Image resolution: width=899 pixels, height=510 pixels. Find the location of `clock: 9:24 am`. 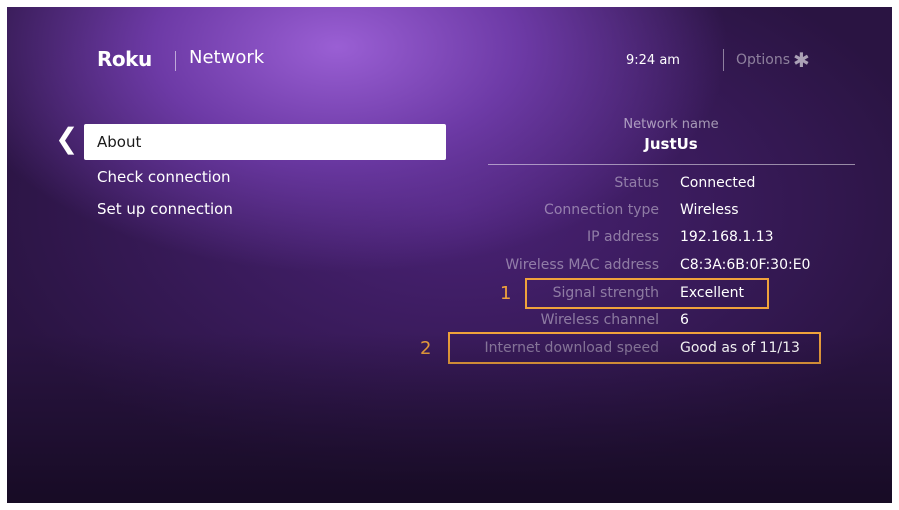

clock: 9:24 am is located at coordinates (653, 60).